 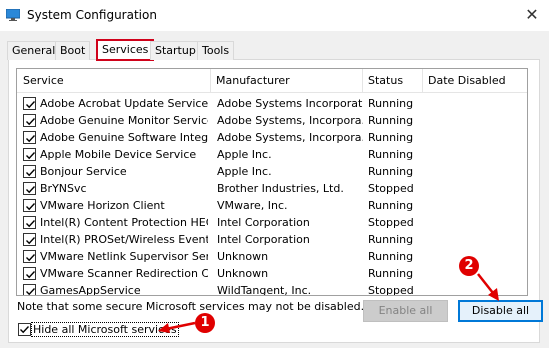 What do you see at coordinates (469, 266) in the screenshot?
I see `callout-2: 2` at bounding box center [469, 266].